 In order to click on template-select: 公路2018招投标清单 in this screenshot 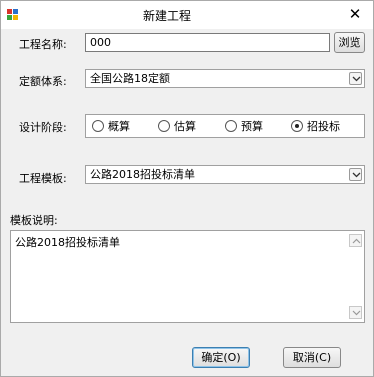, I will do `click(225, 174)`.